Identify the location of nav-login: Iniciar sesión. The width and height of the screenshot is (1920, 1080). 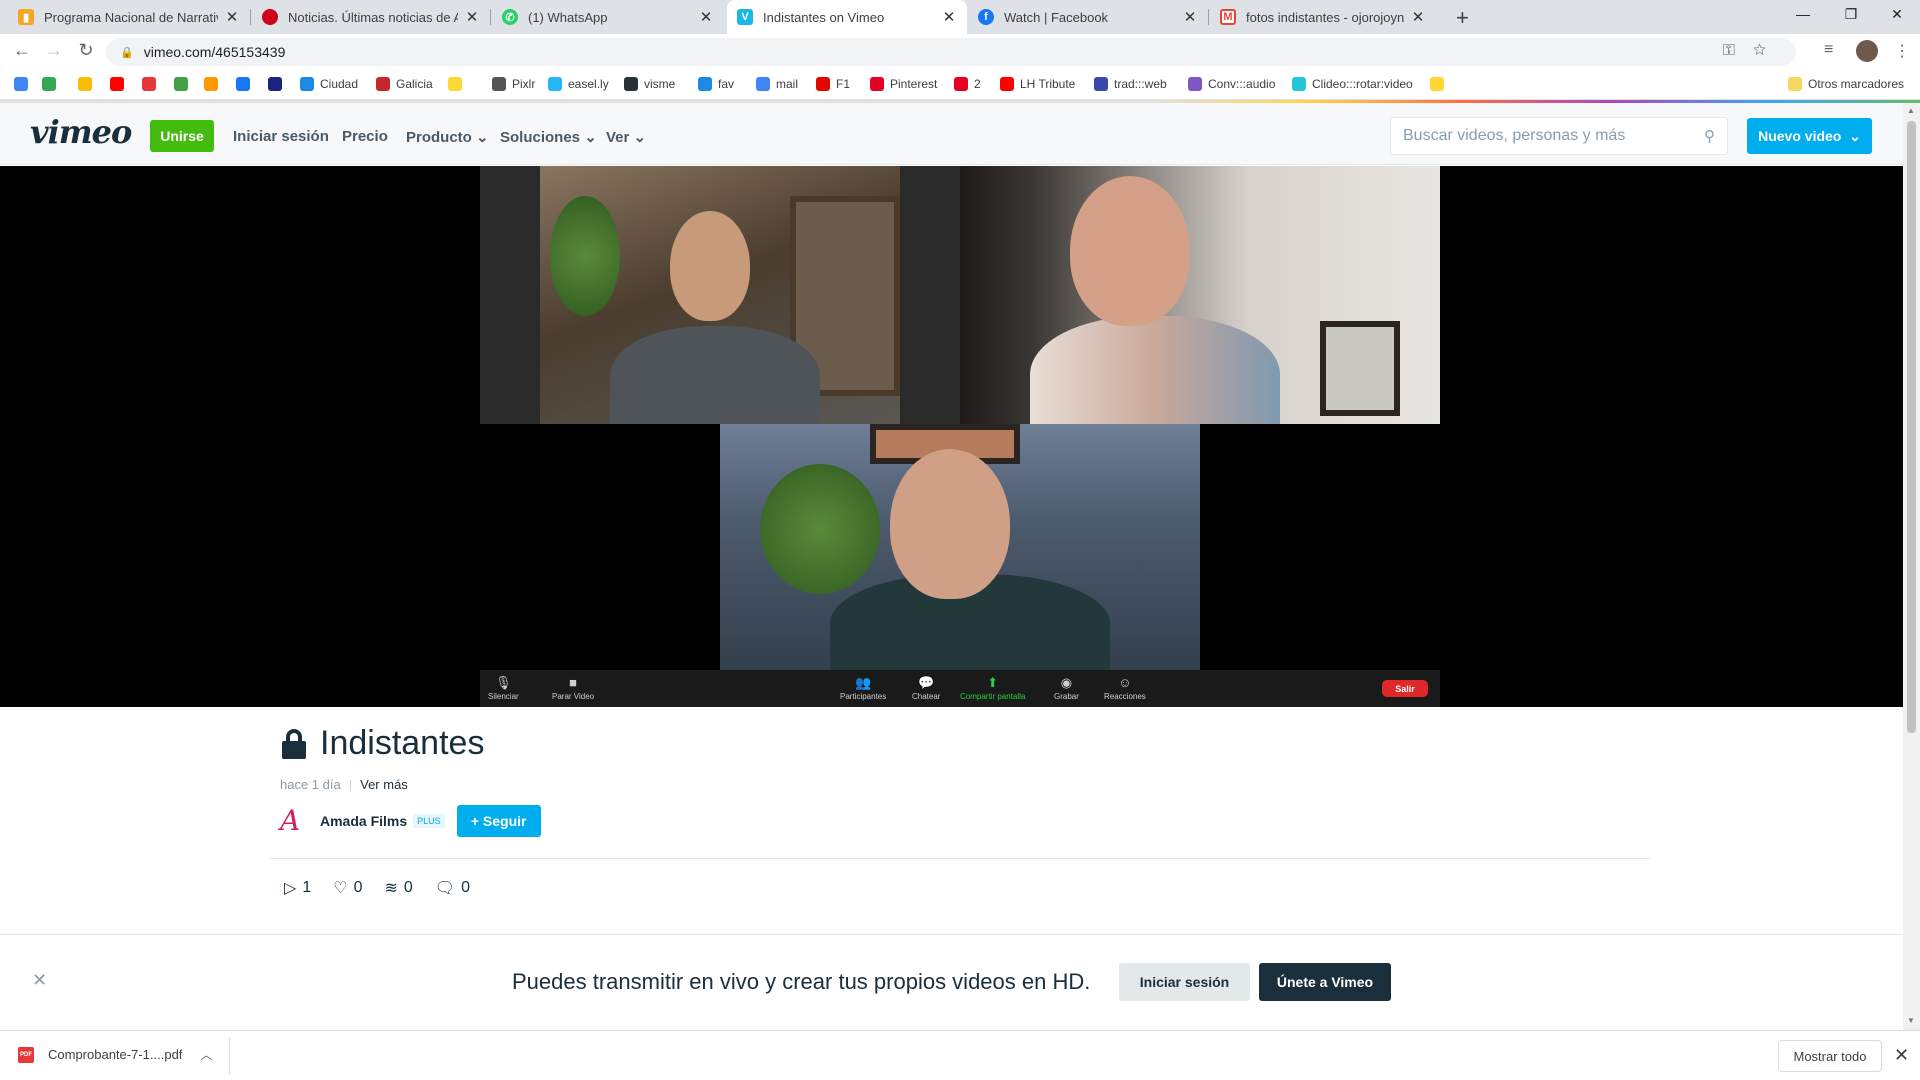
(281, 136).